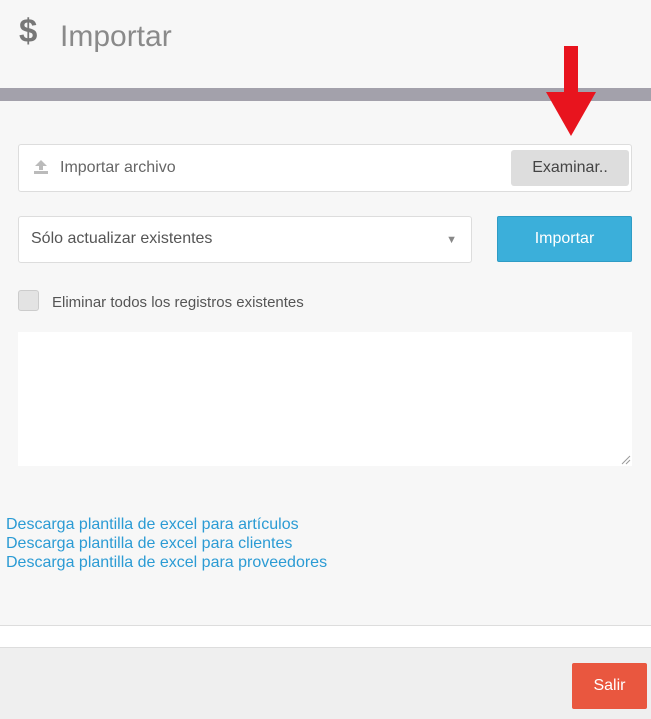 This screenshot has height=719, width=651. What do you see at coordinates (245, 239) in the screenshot?
I see `mode-select: Sólo actualizar existentes ▼` at bounding box center [245, 239].